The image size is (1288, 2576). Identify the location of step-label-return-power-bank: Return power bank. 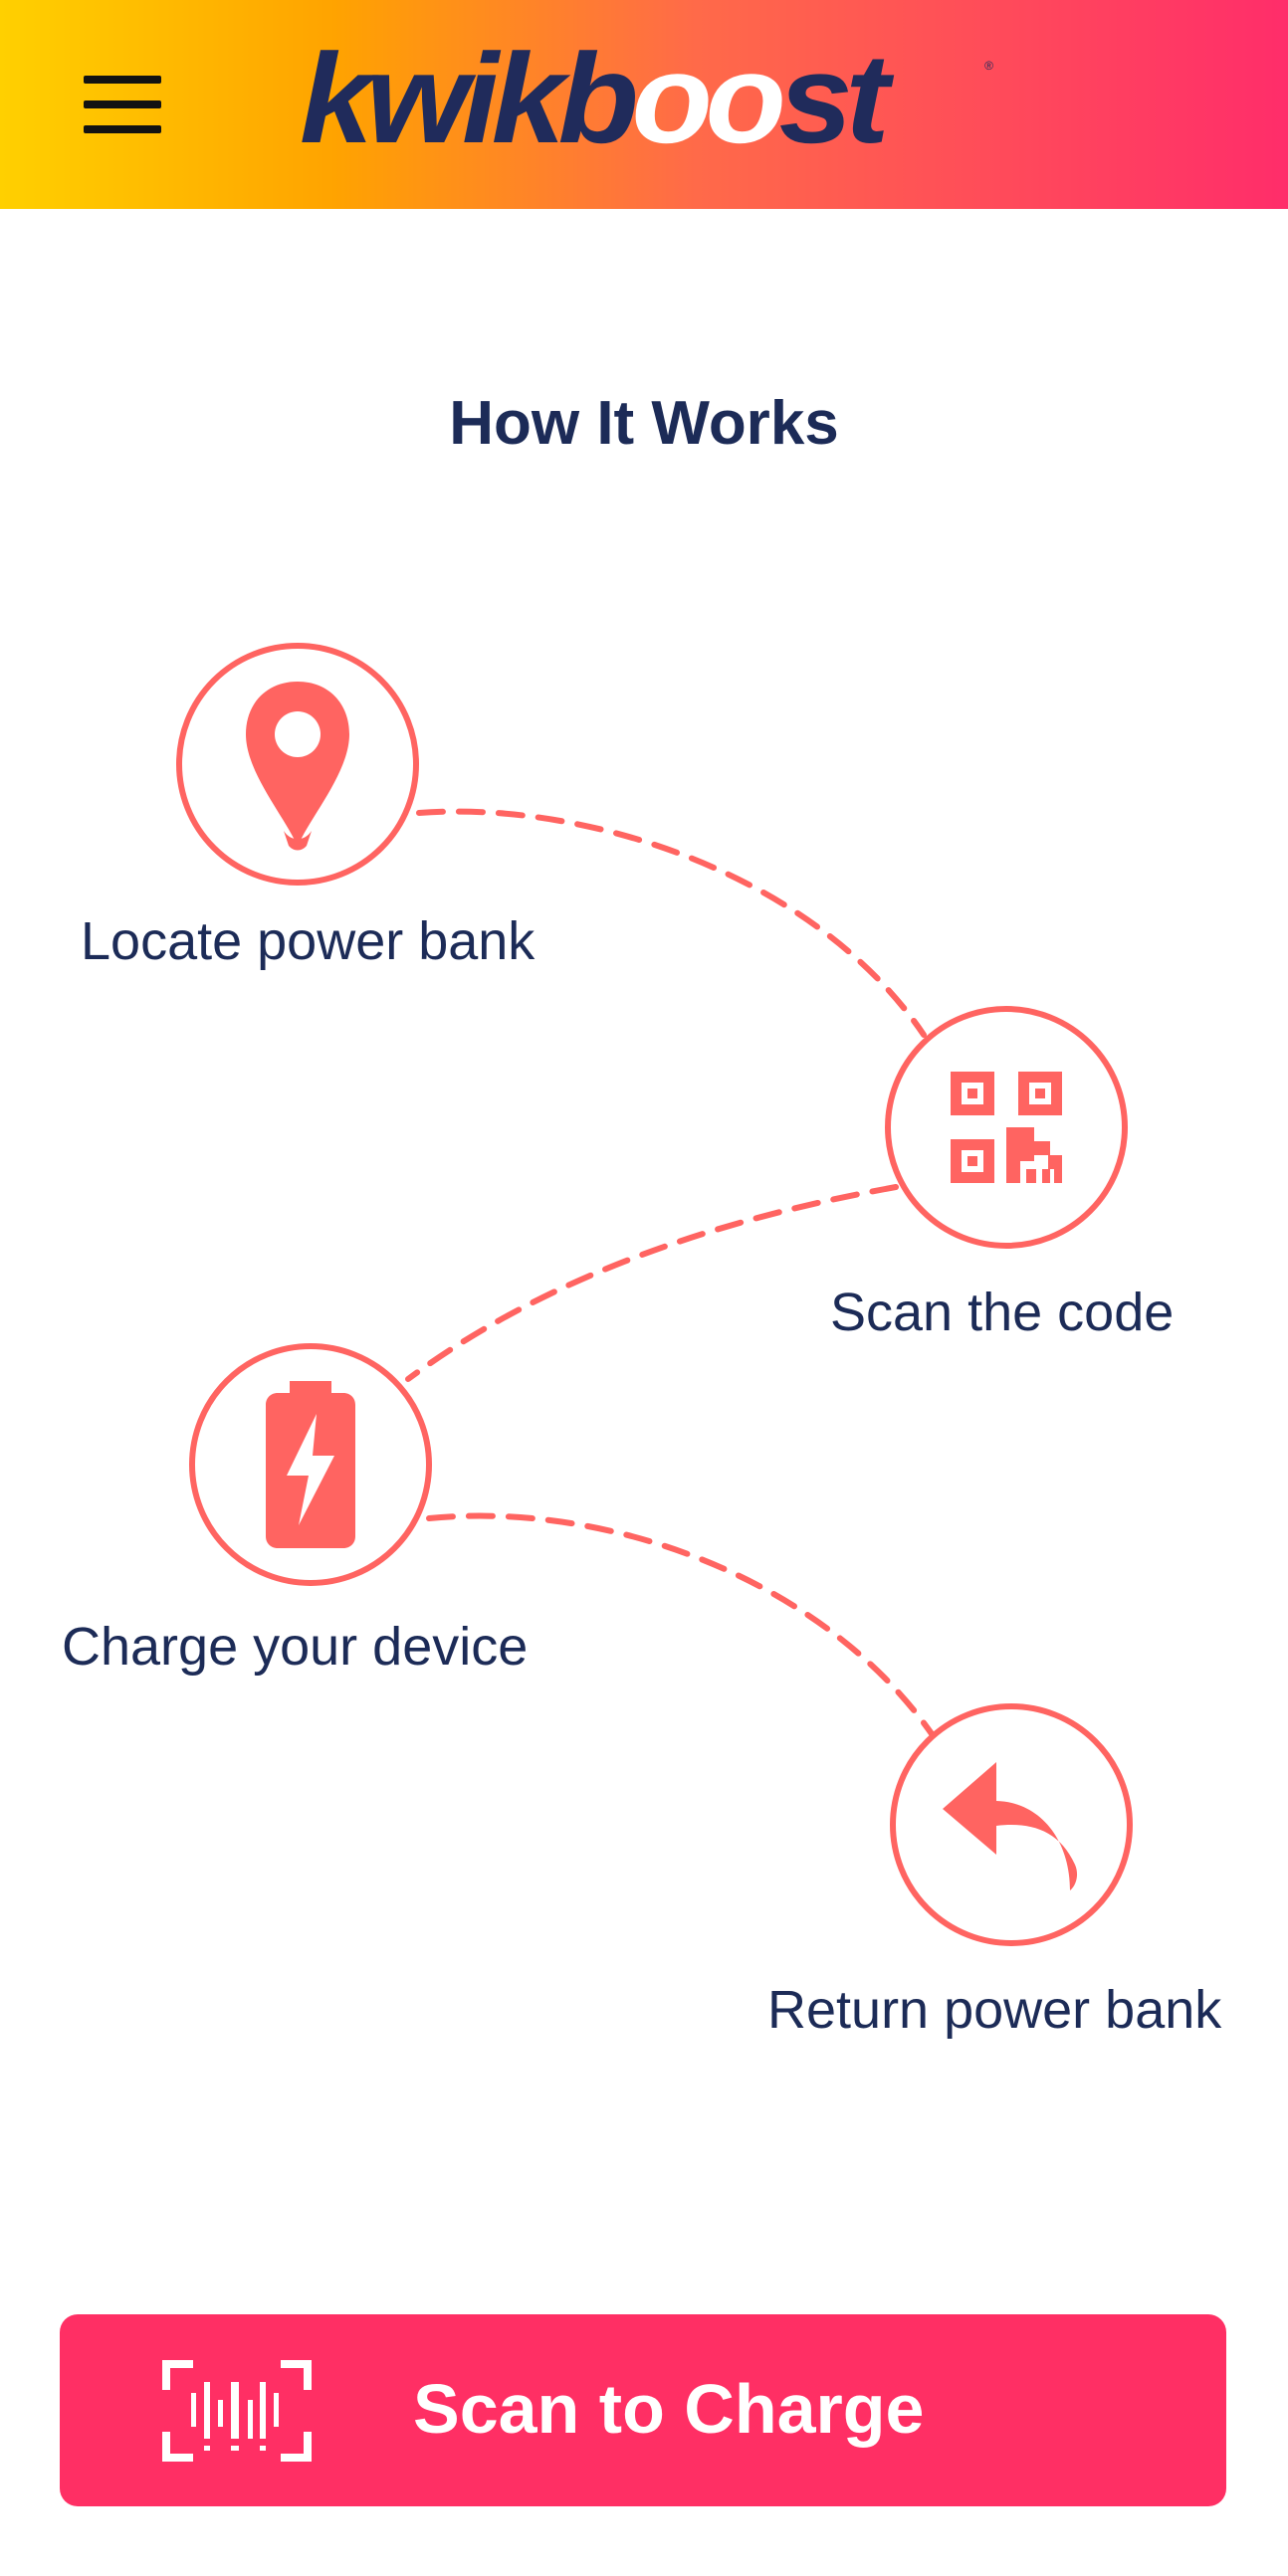
(994, 2010).